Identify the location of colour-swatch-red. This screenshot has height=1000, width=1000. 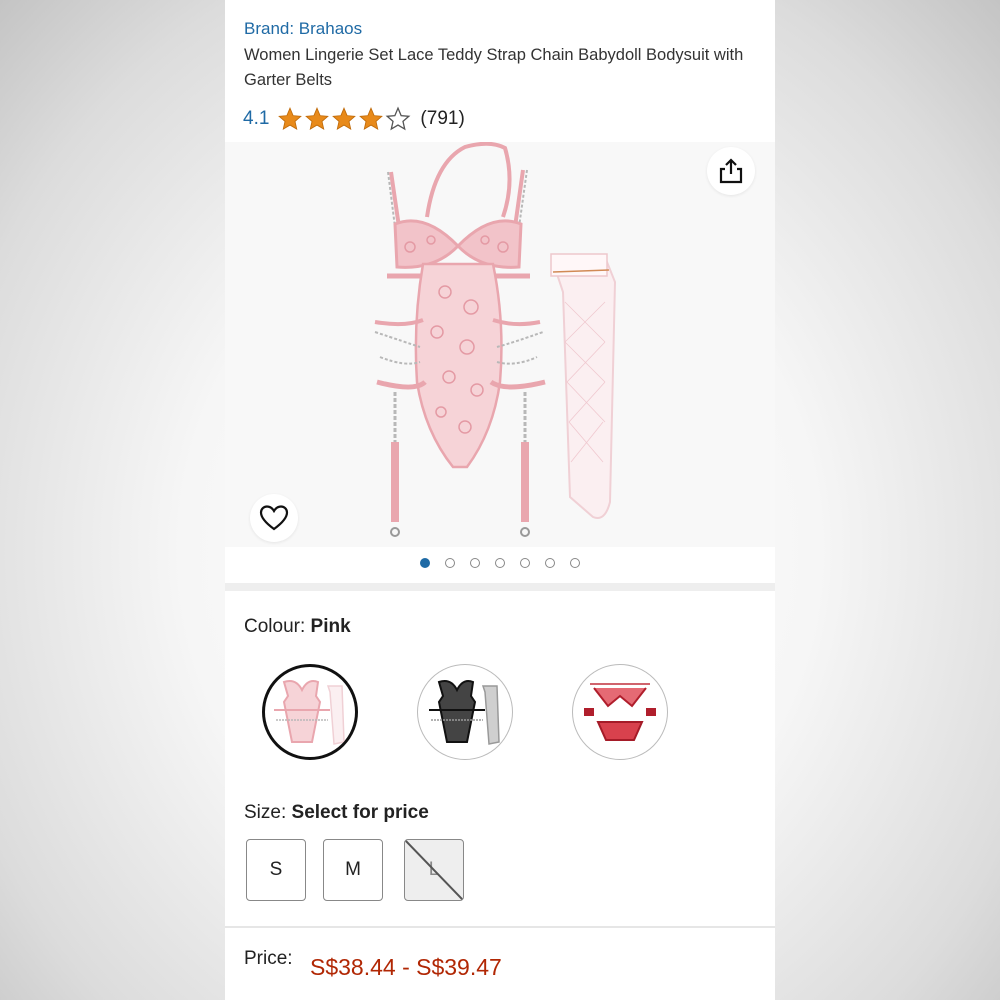
(620, 712).